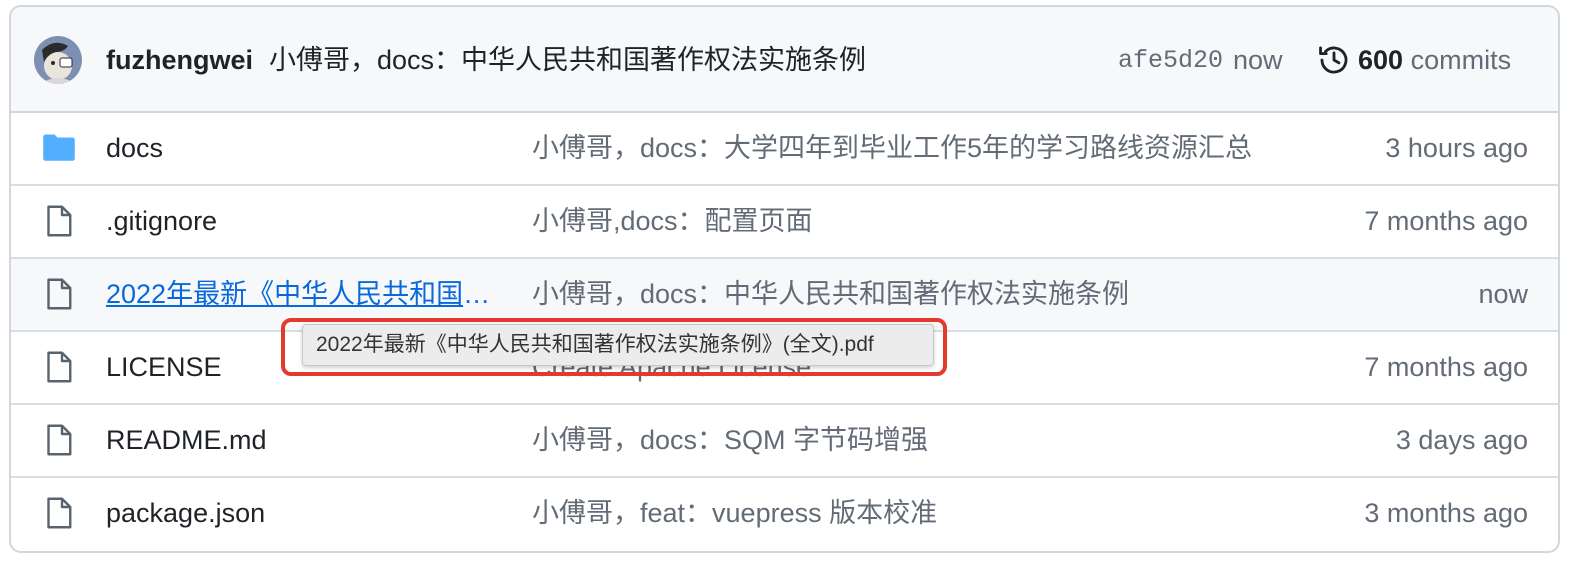 The height and width of the screenshot is (566, 1582). I want to click on file-name-link: docs, so click(134, 148).